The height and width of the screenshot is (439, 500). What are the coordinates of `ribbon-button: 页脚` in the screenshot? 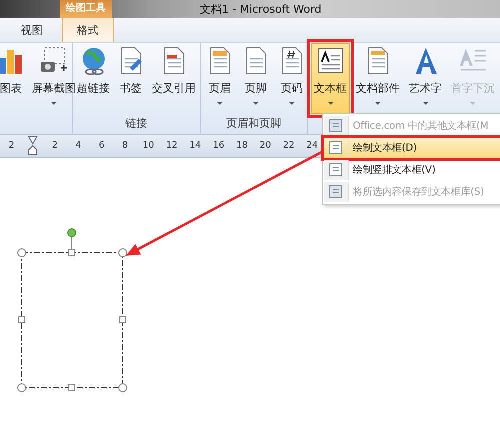 It's located at (256, 78).